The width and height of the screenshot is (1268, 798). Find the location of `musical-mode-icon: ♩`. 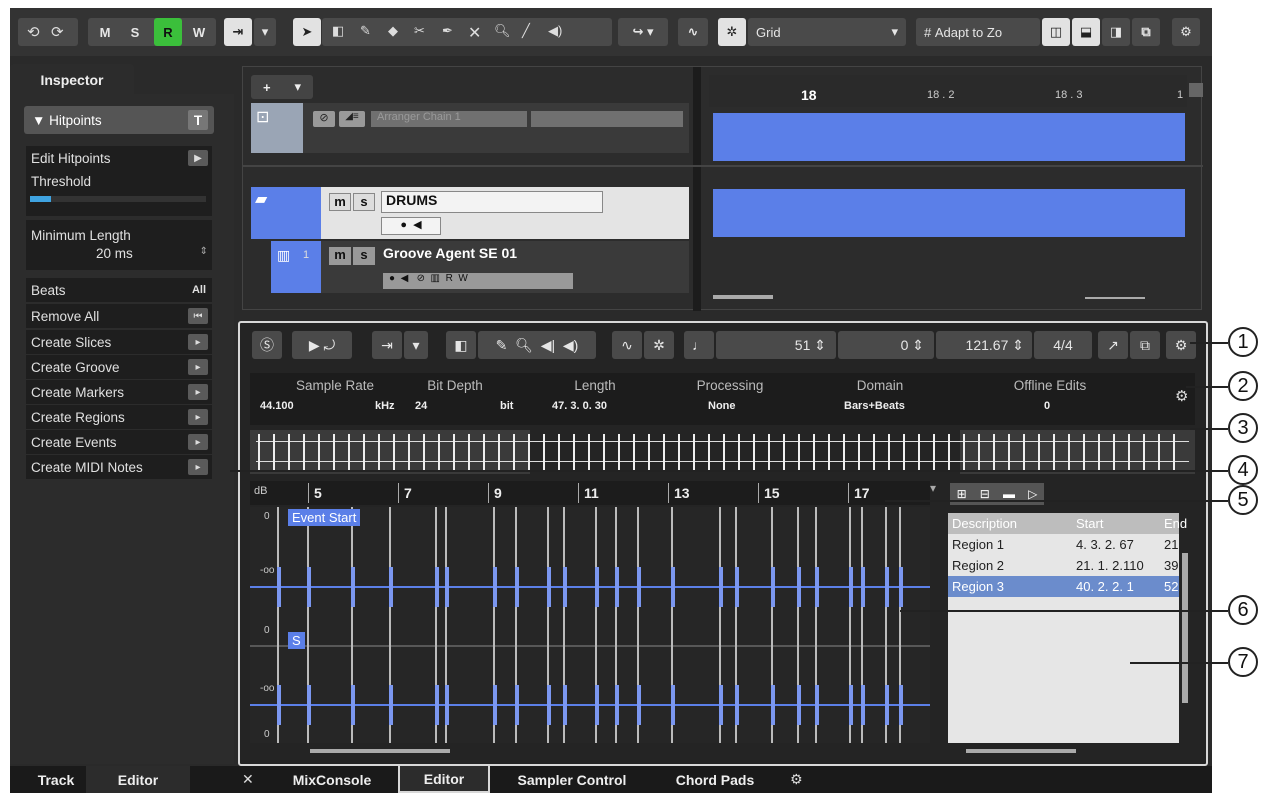

musical-mode-icon: ♩ is located at coordinates (699, 345).